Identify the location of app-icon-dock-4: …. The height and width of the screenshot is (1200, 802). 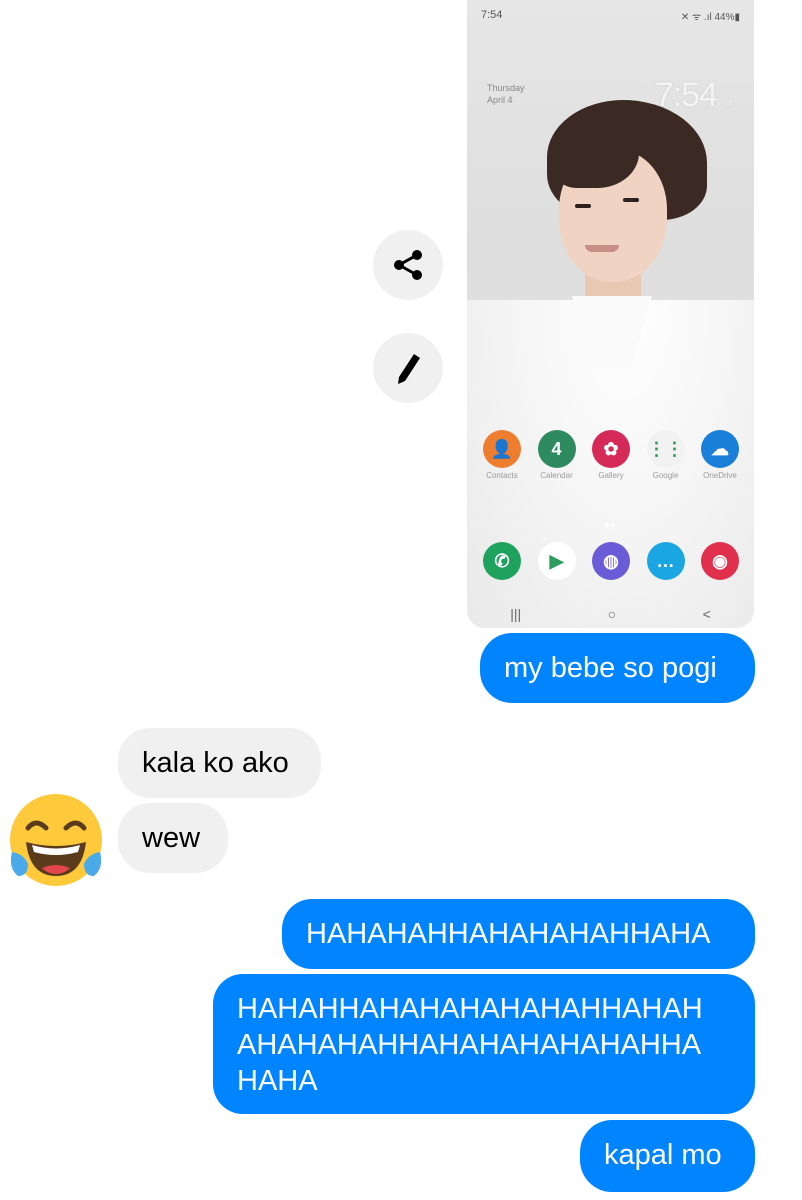
(666, 561).